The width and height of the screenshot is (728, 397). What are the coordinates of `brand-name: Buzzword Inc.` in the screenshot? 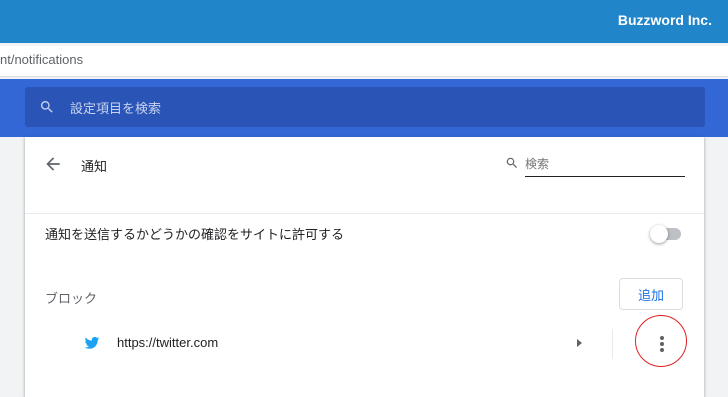 It's located at (664, 20).